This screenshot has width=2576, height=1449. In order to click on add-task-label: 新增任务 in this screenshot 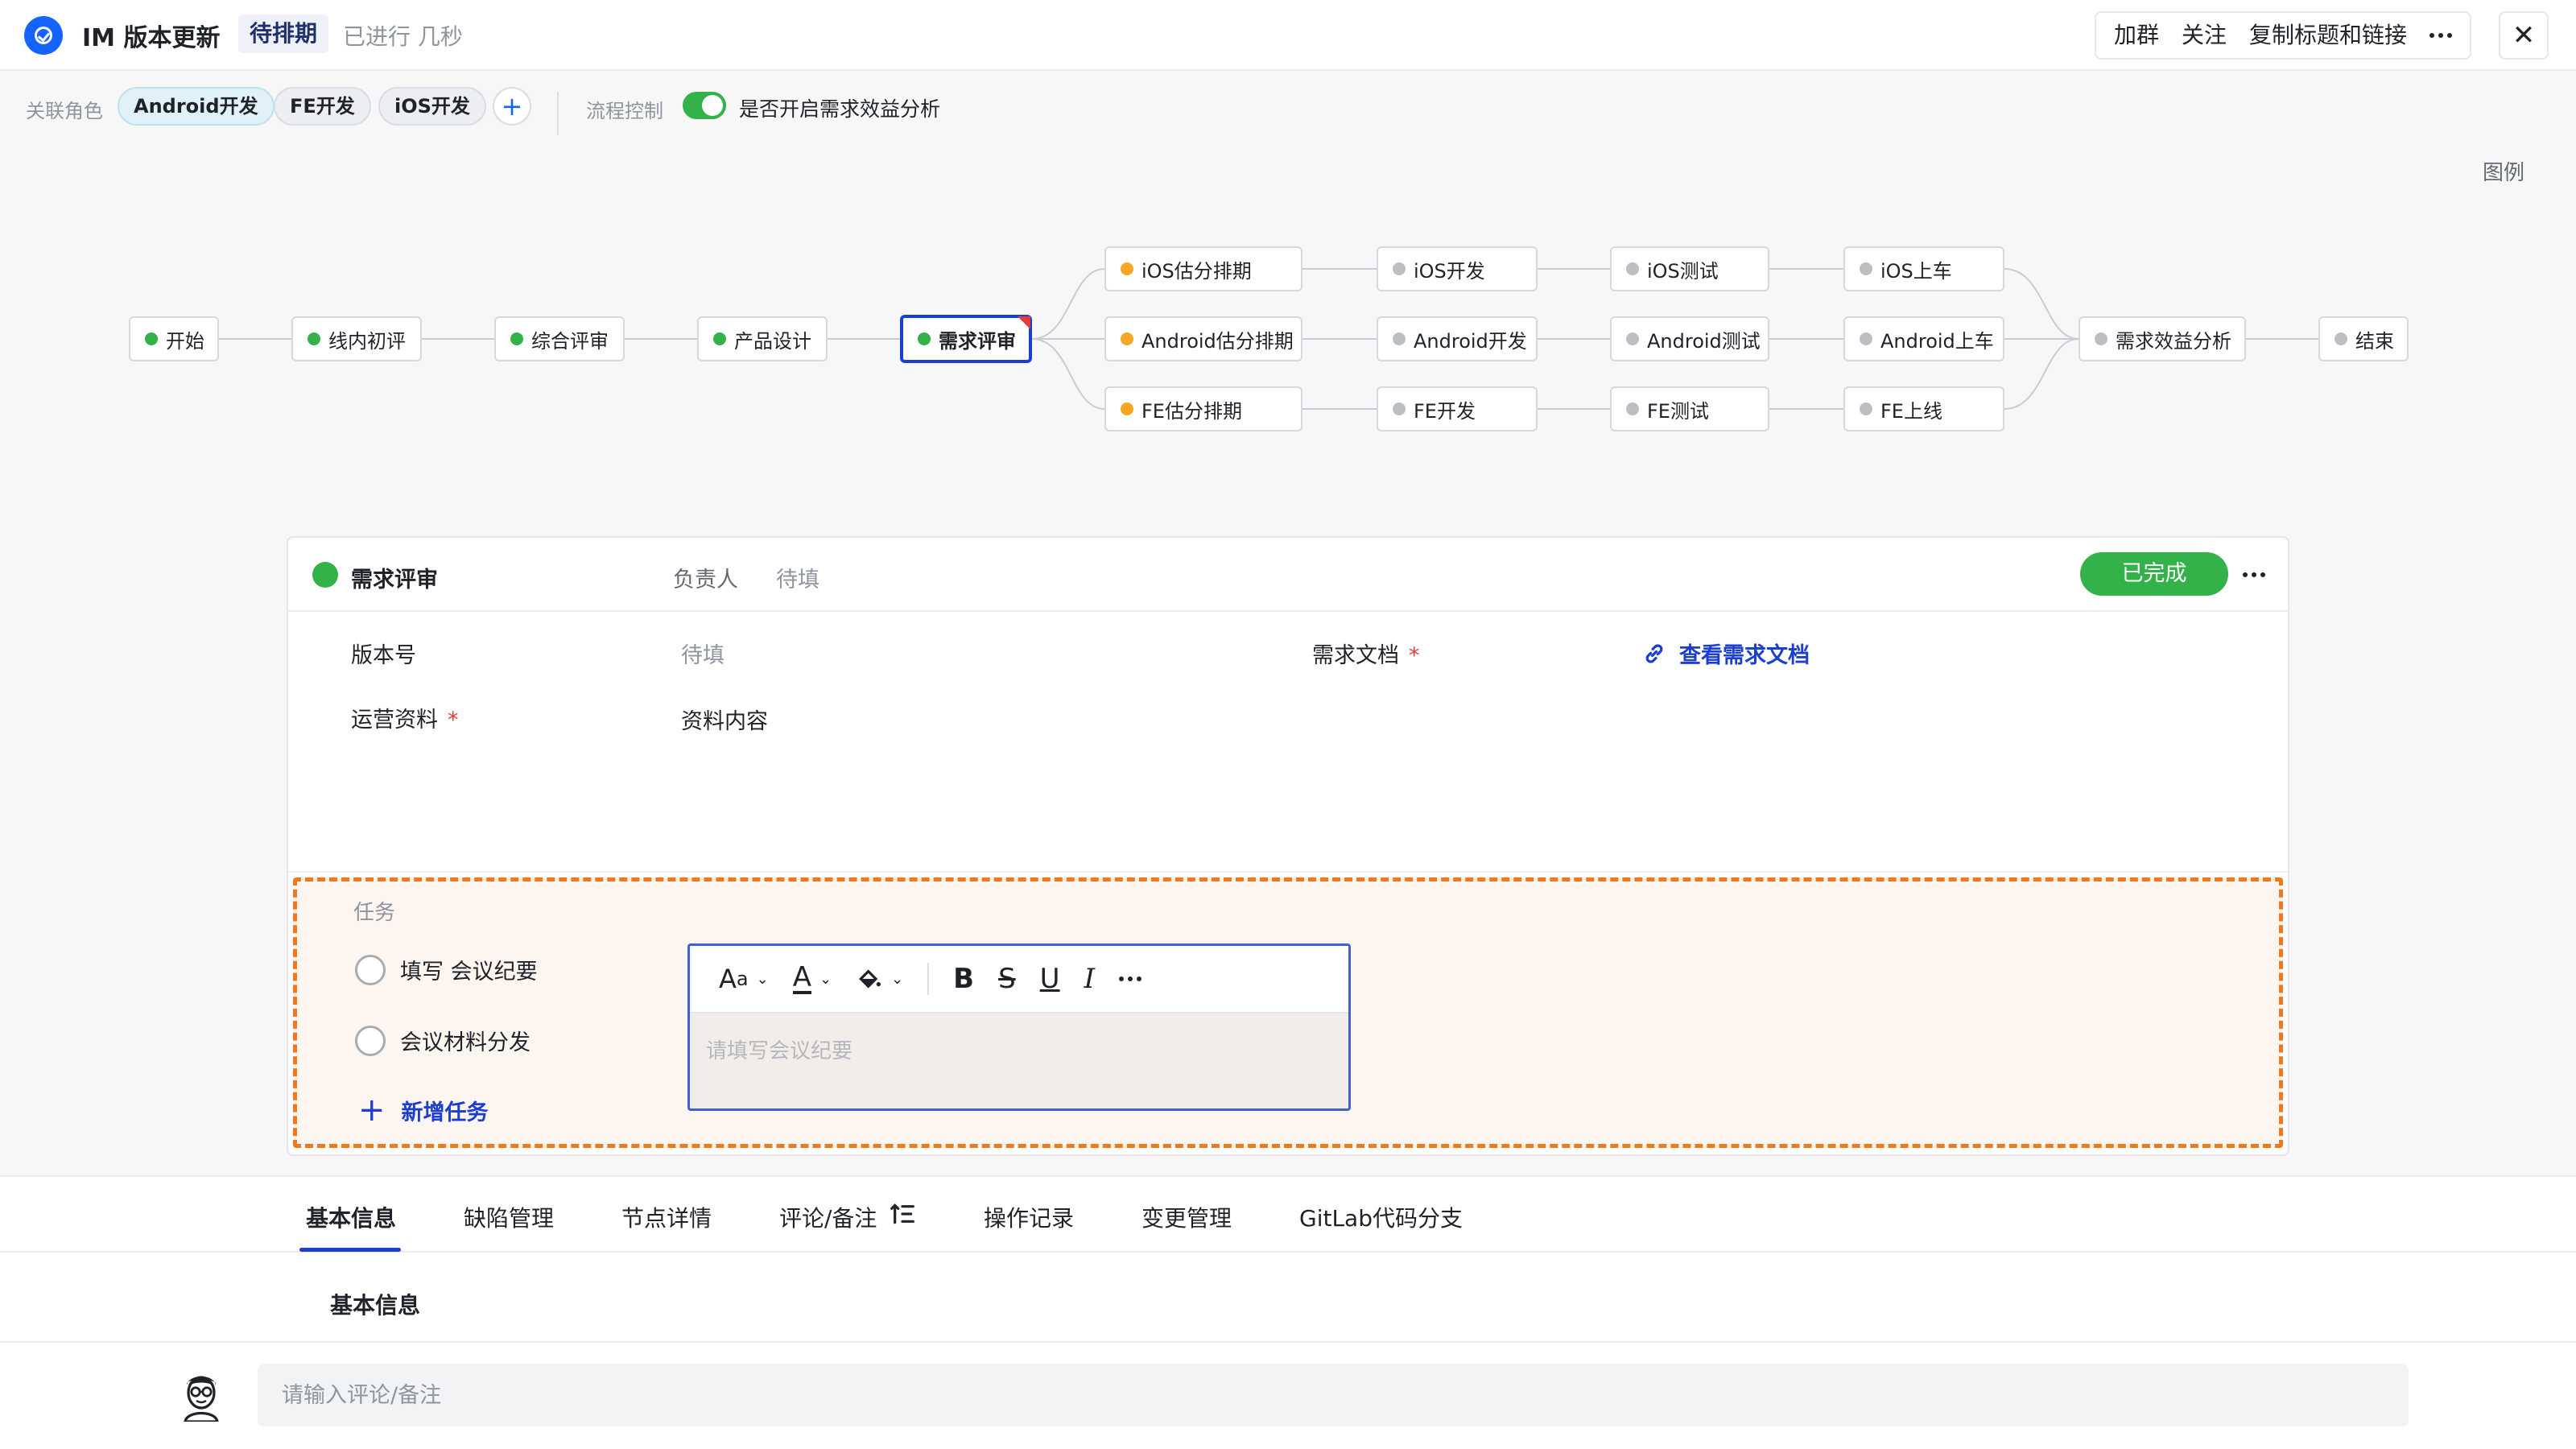, I will do `click(445, 1112)`.